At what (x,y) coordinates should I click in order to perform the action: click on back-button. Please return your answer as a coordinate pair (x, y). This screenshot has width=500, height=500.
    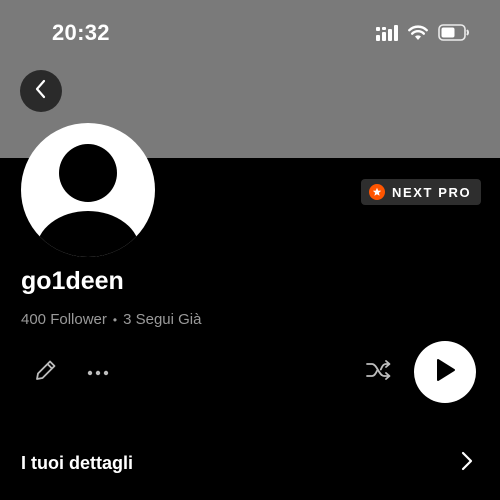
    Looking at the image, I should click on (41, 91).